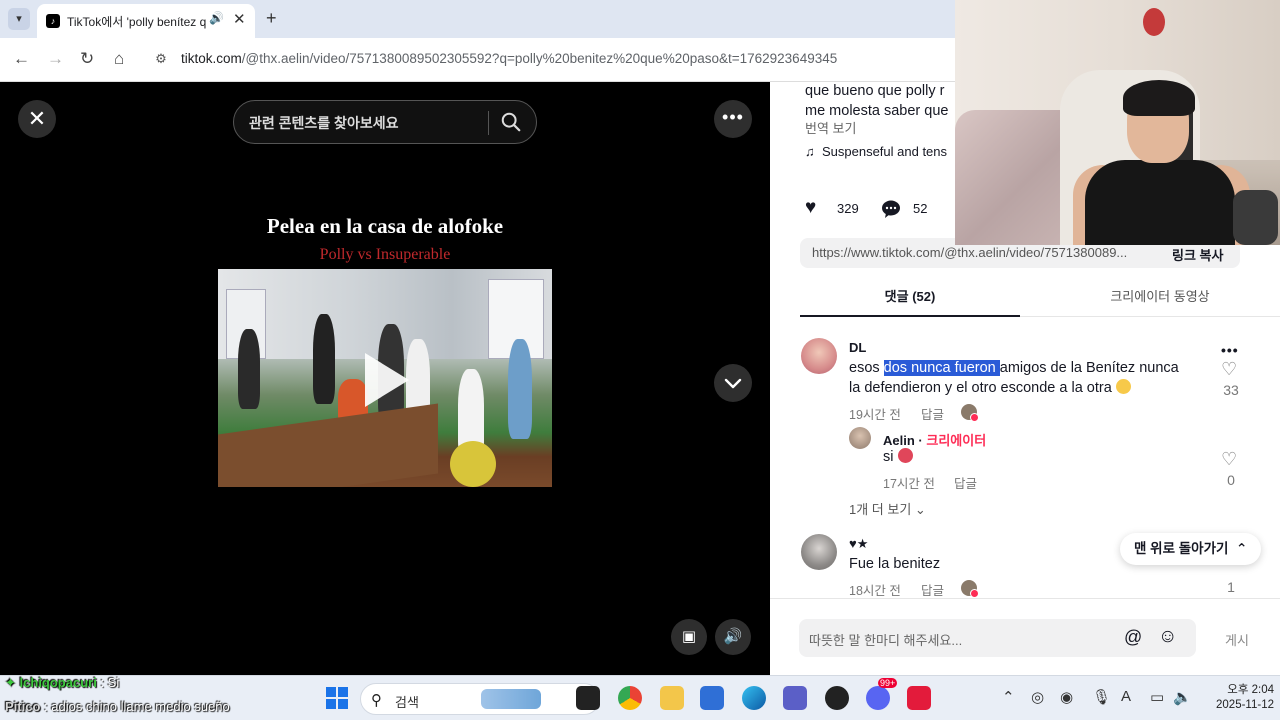 Image resolution: width=1280 pixels, height=720 pixels. Describe the element at coordinates (1245, 705) in the screenshot. I see `clock-date: 2025-11-12` at that location.